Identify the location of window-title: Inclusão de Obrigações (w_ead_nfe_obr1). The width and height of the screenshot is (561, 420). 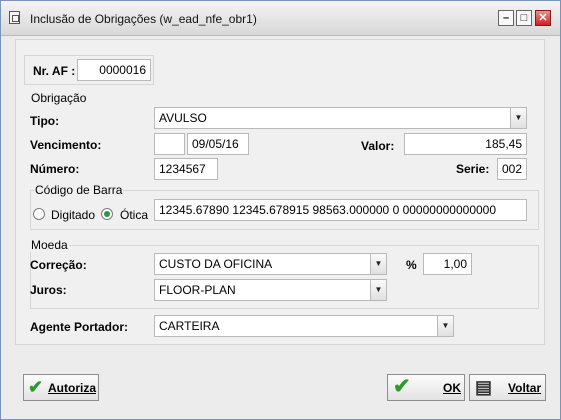
(143, 19).